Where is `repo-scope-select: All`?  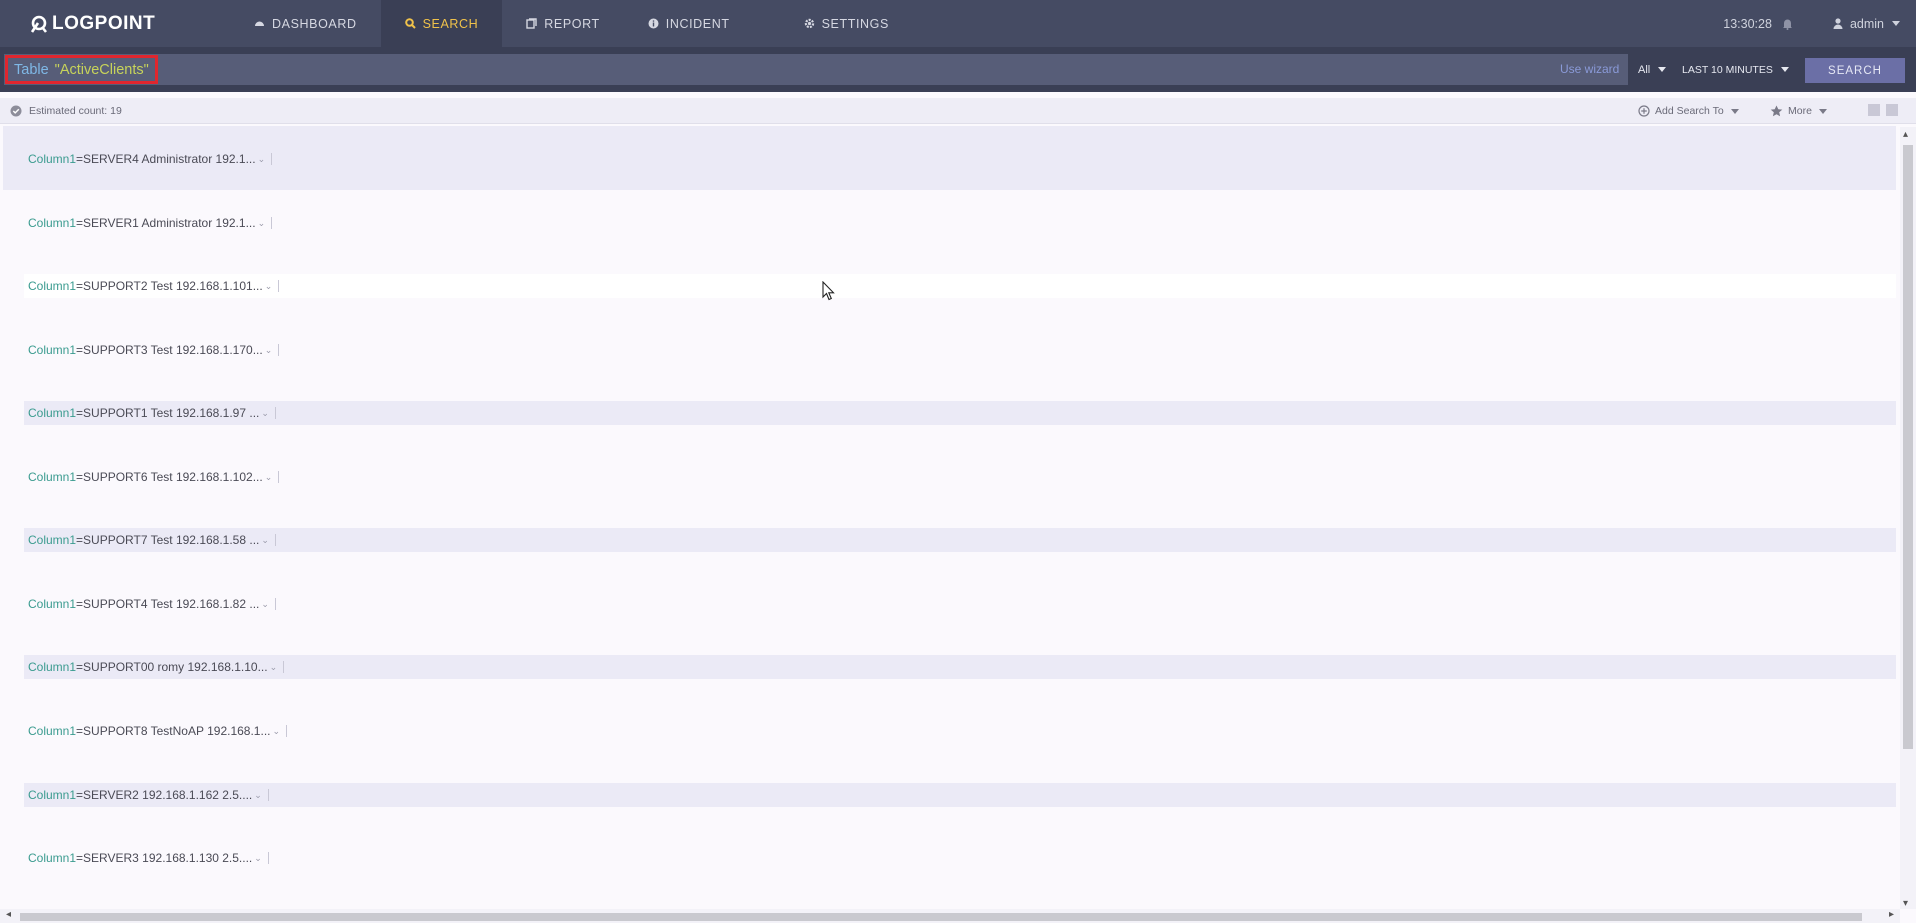
repo-scope-select: All is located at coordinates (1653, 69).